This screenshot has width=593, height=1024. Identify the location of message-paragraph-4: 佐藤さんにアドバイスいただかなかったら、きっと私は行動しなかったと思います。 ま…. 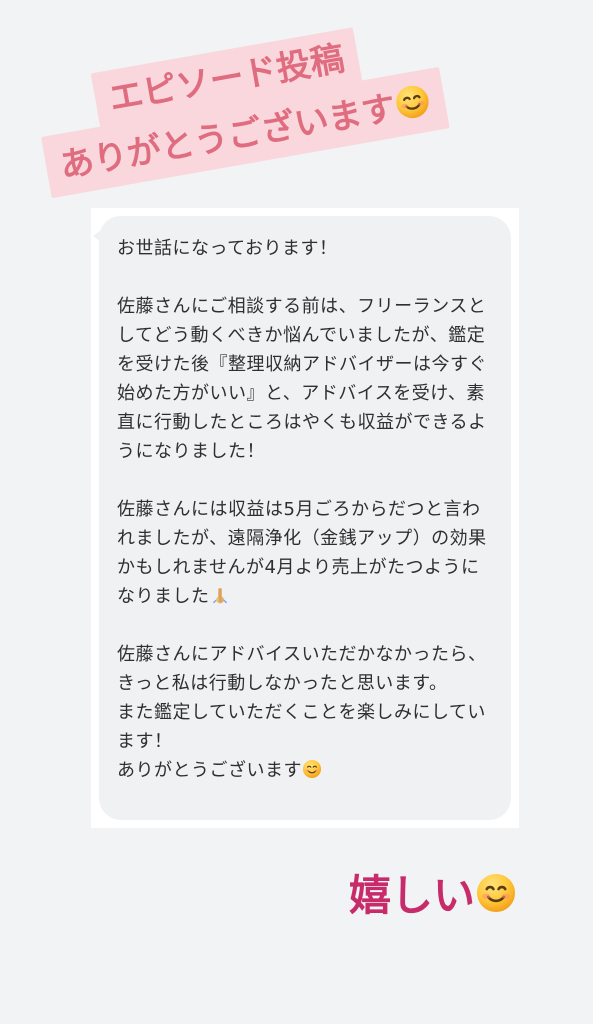
(305, 712).